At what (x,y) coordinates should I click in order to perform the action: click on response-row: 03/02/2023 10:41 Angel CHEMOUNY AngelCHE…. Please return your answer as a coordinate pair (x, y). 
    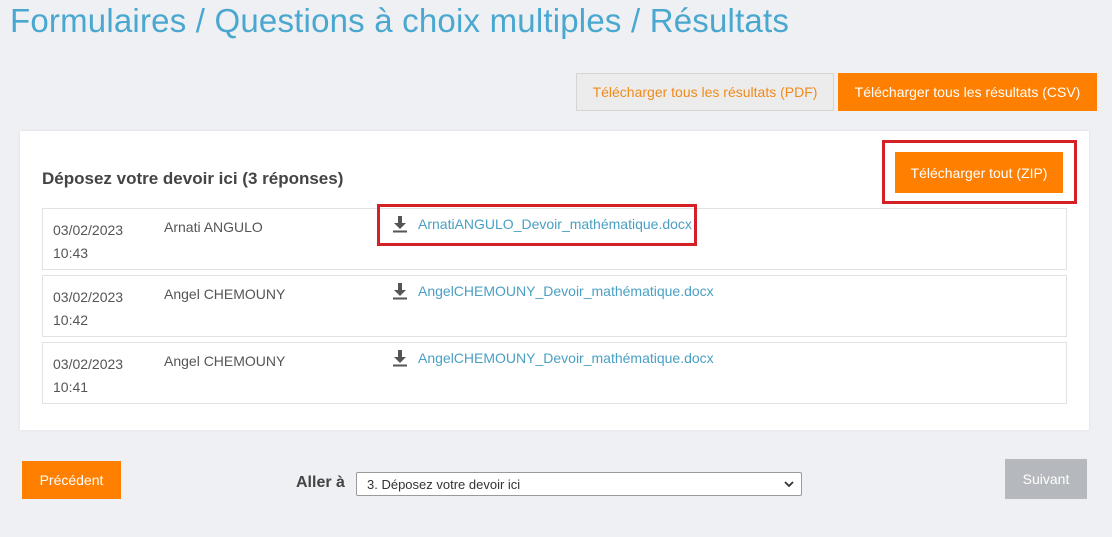
    Looking at the image, I should click on (554, 373).